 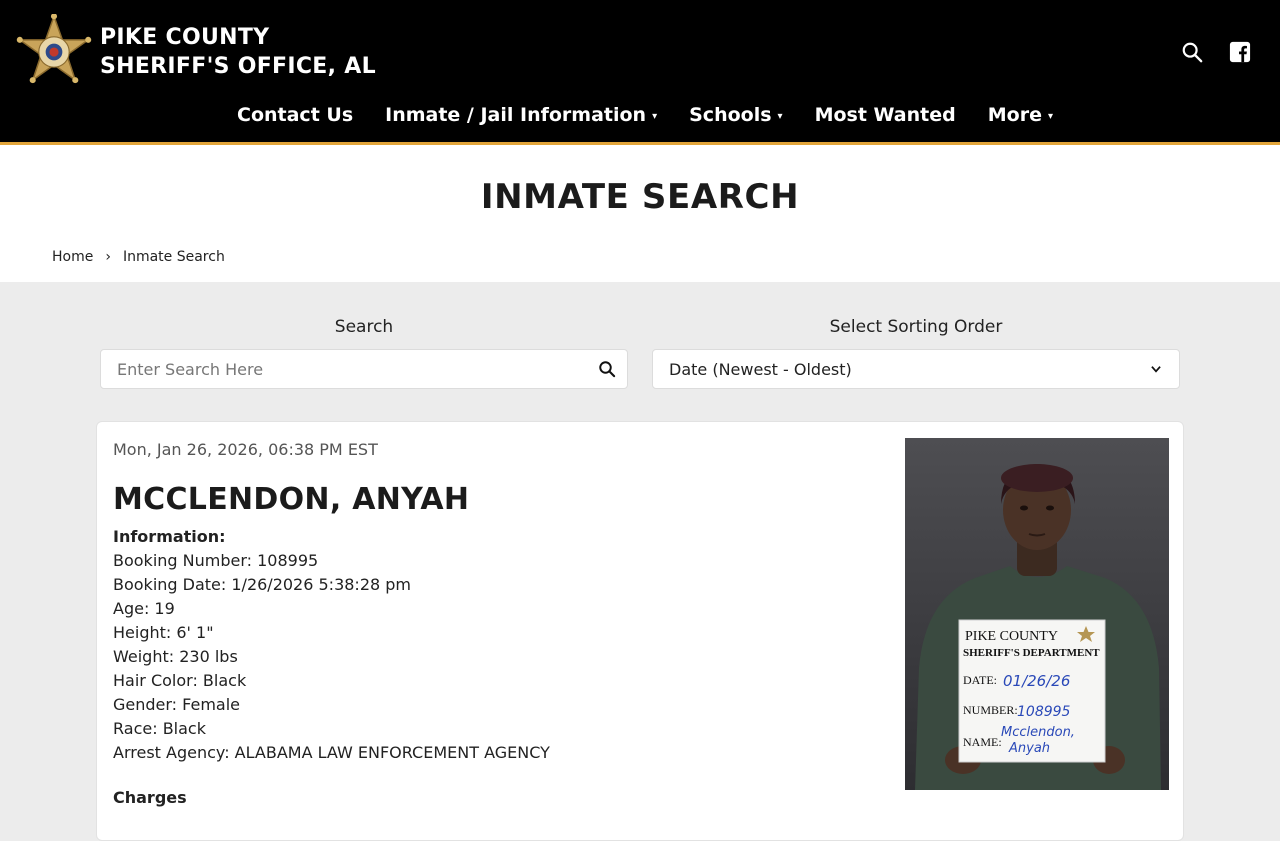 What do you see at coordinates (291, 499) in the screenshot?
I see `inmate-name: MCCLENDON, ANYAH` at bounding box center [291, 499].